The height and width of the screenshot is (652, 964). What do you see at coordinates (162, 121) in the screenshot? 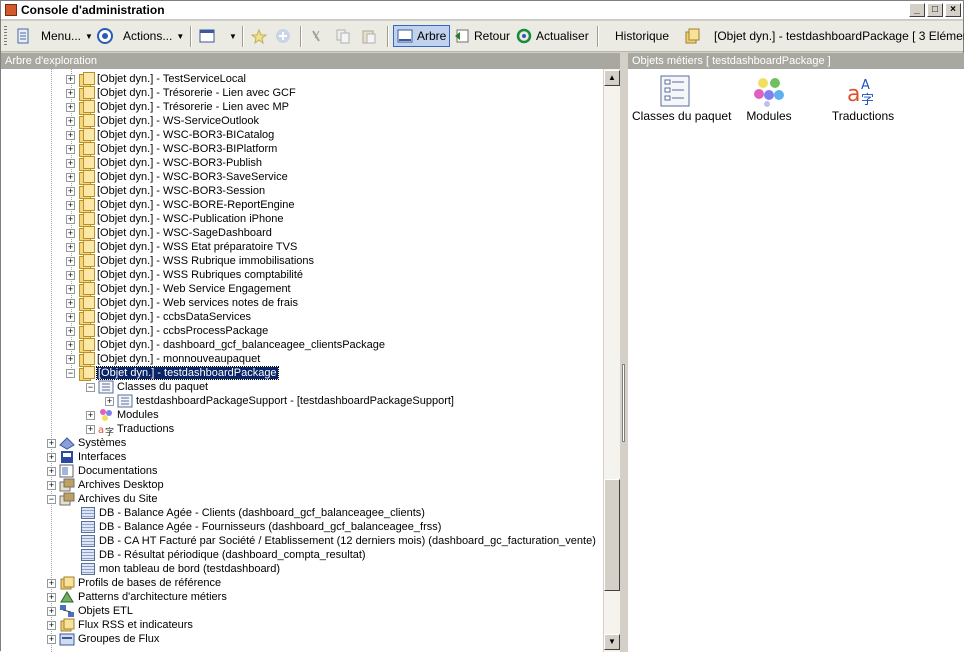
I see `tree-item-dyn-object: + [Objet dyn.] - WS-ServiceOutlook` at bounding box center [162, 121].